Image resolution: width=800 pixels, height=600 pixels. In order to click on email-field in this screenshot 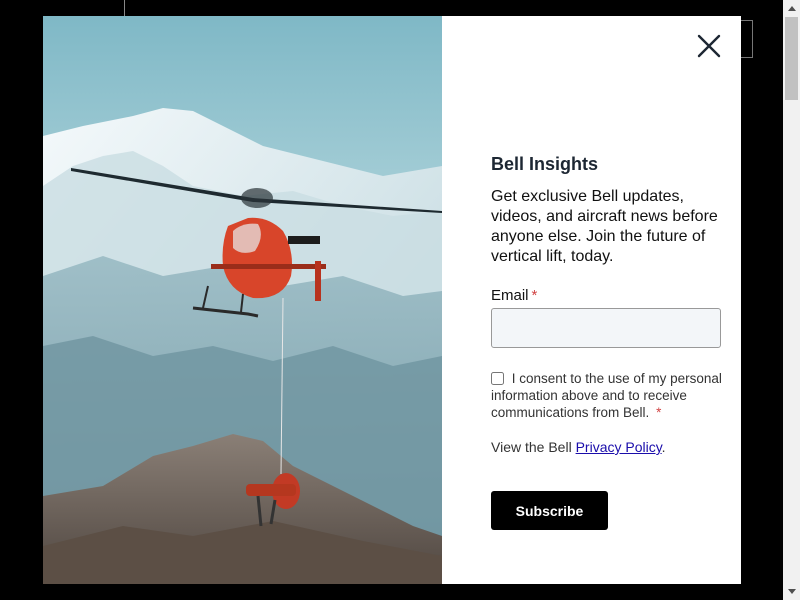, I will do `click(606, 328)`.